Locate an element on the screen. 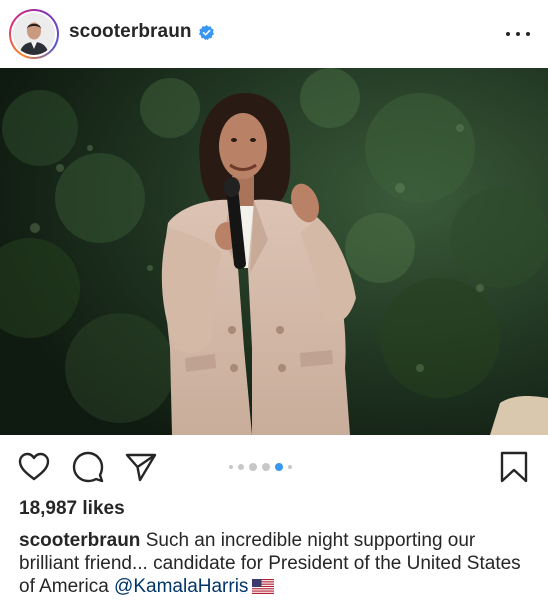 The width and height of the screenshot is (548, 600). action-bar is located at coordinates (274, 466).